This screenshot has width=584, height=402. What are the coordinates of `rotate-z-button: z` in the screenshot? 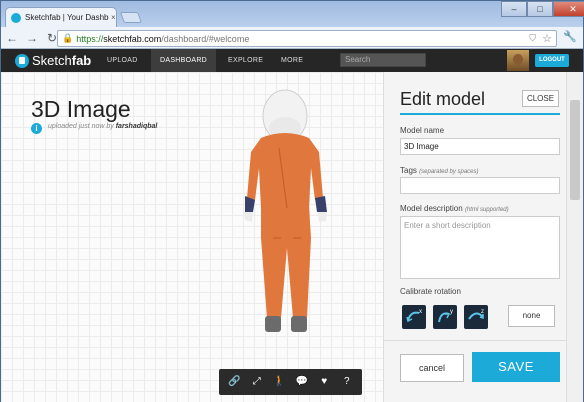 It's located at (476, 317).